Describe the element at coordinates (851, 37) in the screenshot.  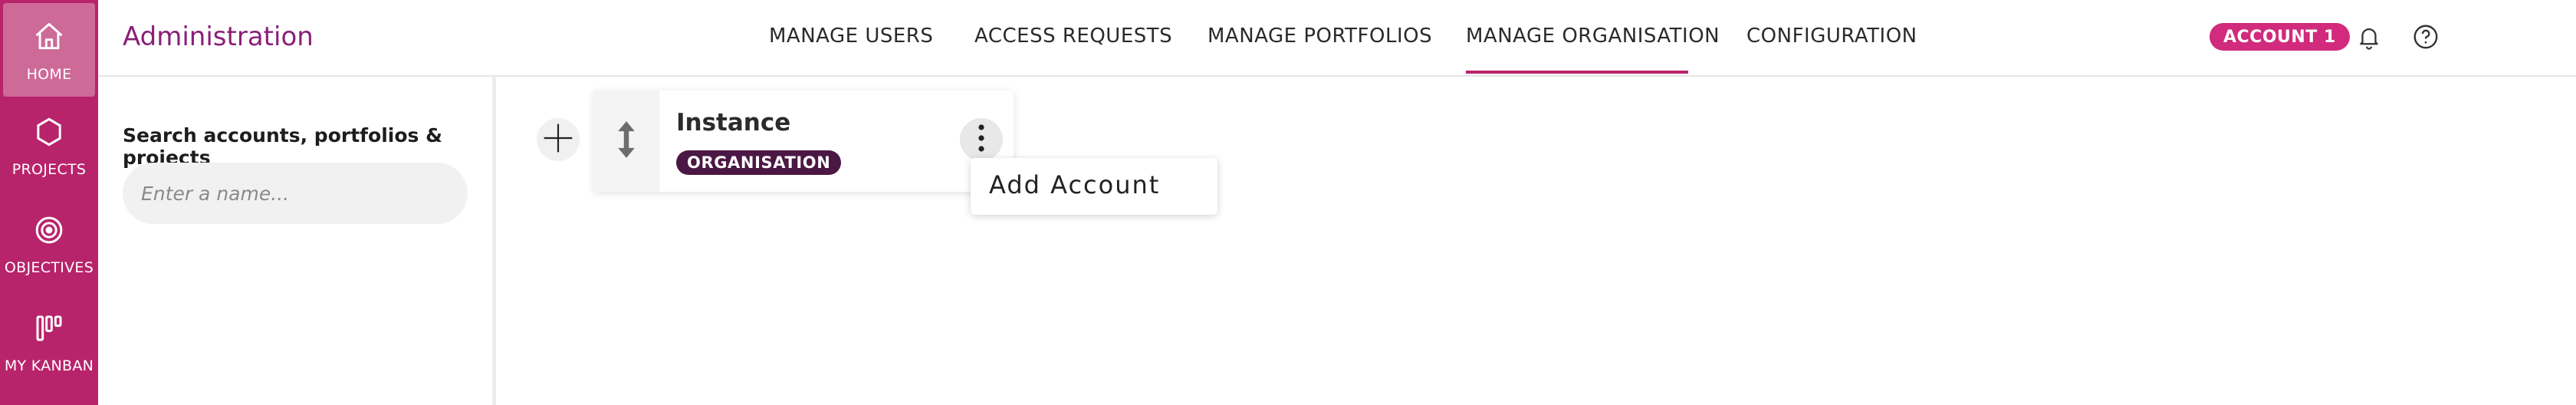
I see `tab-manage-users: MANAGE USERS` at that location.